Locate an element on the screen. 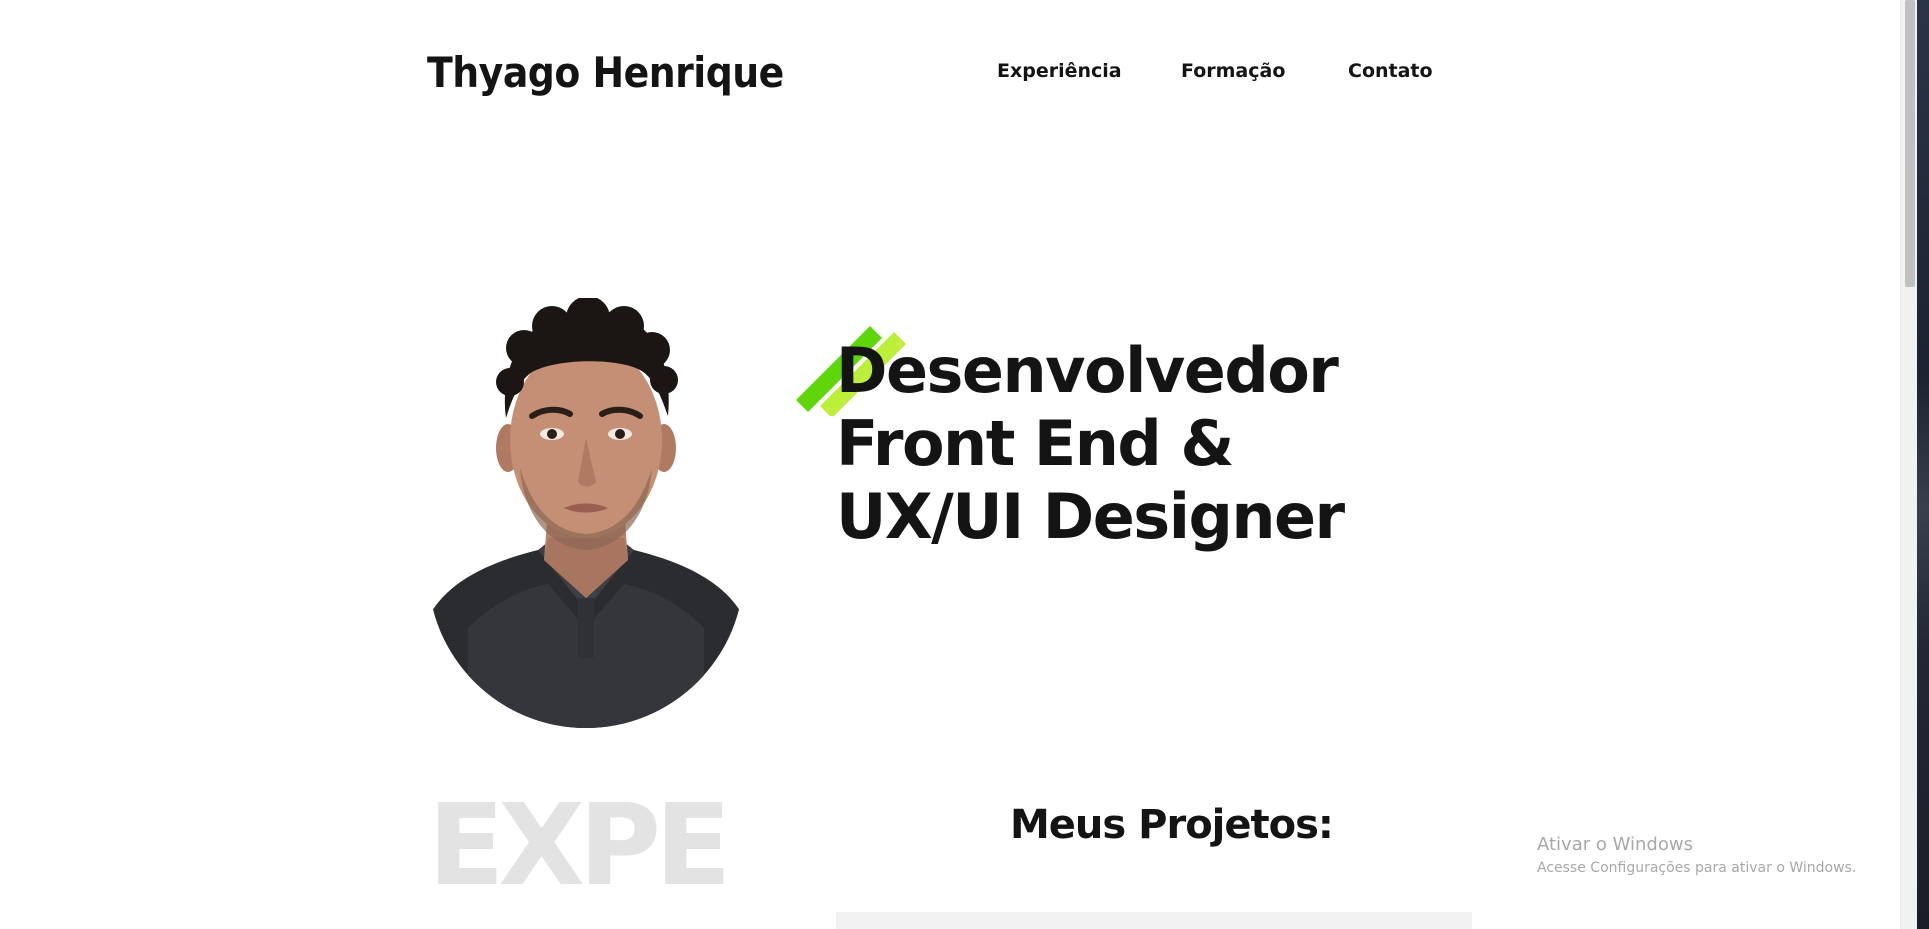 This screenshot has height=929, width=1929. nav-link-experiencia: Experiência is located at coordinates (1059, 71).